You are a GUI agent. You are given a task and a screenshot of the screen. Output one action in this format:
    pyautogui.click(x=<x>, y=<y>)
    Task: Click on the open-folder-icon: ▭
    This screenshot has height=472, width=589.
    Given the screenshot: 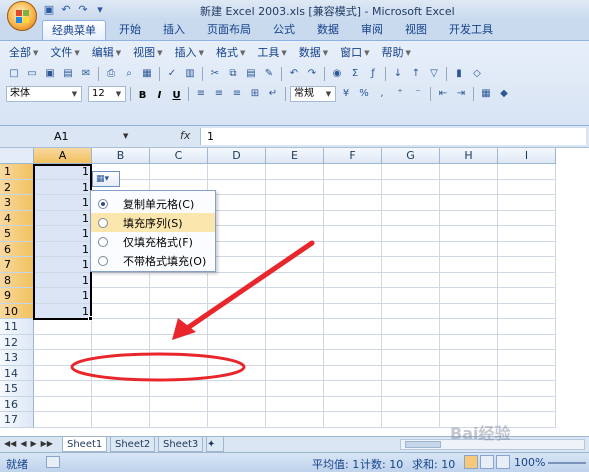 What is the action you would take?
    pyautogui.click(x=32, y=74)
    